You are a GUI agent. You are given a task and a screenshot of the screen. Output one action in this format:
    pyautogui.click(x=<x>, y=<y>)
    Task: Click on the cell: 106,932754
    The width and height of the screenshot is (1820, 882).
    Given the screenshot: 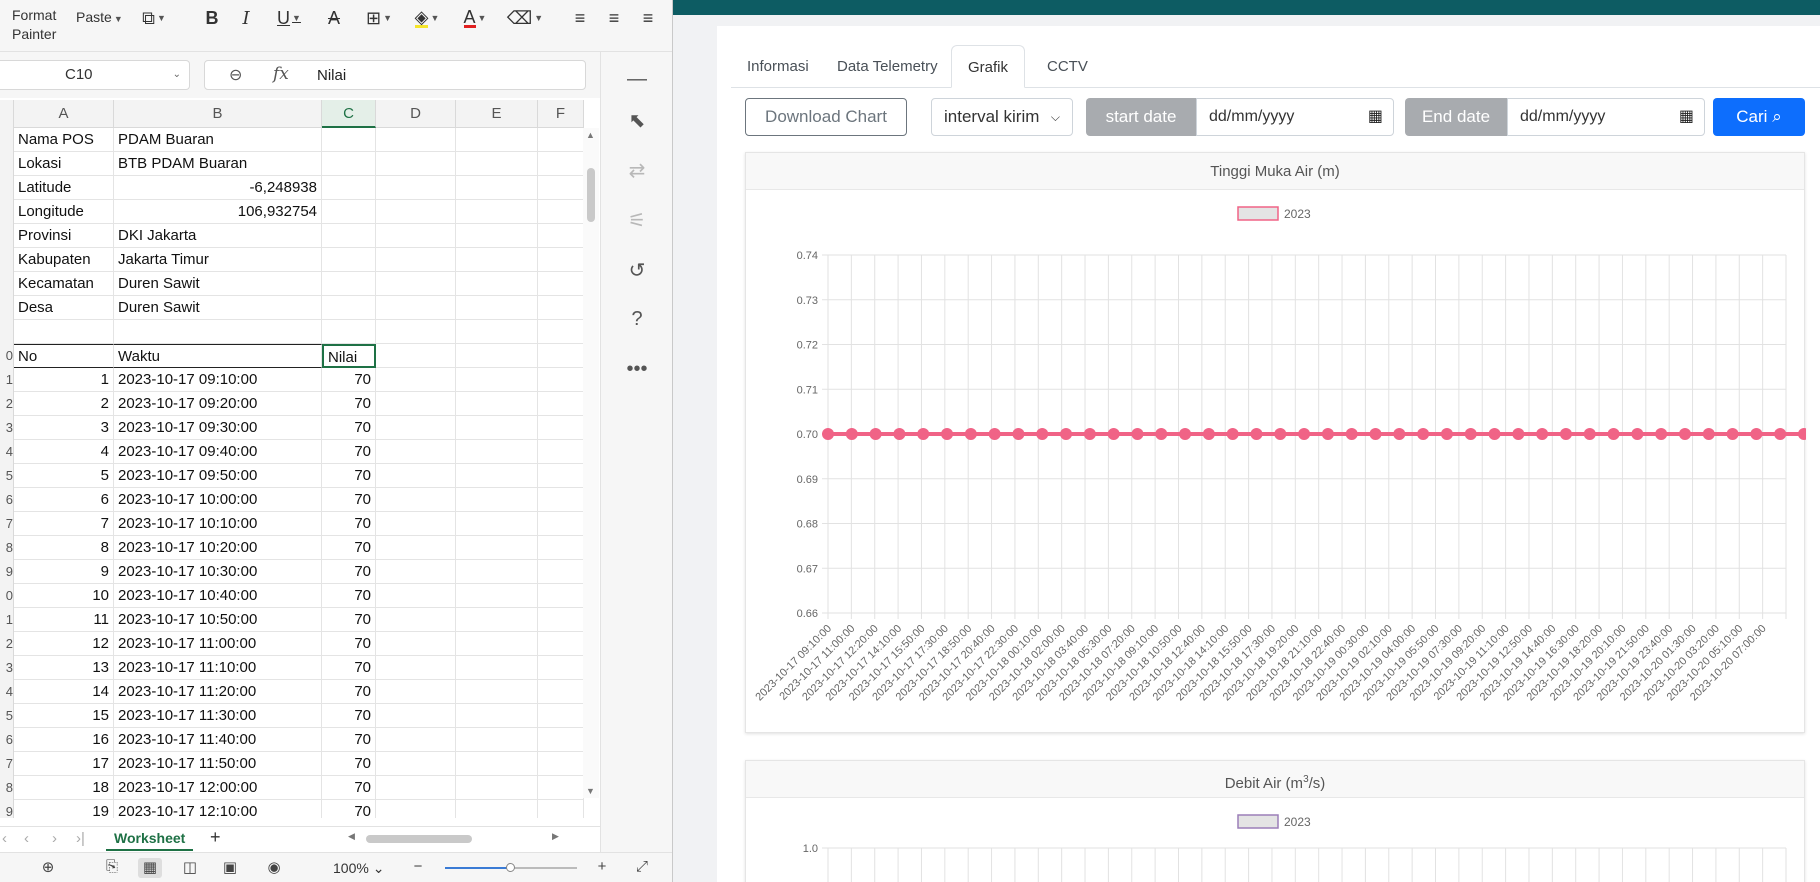 What is the action you would take?
    pyautogui.click(x=218, y=212)
    